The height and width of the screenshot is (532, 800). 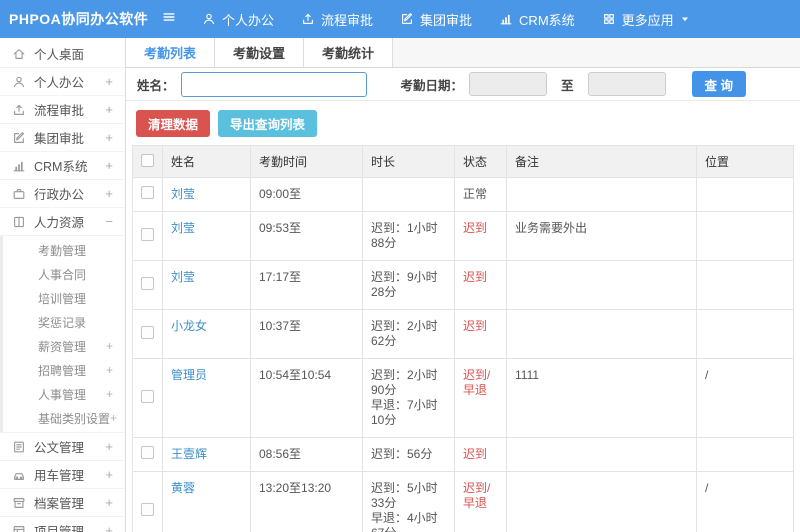 I want to click on export-list-button: 导出查询列表, so click(x=268, y=123).